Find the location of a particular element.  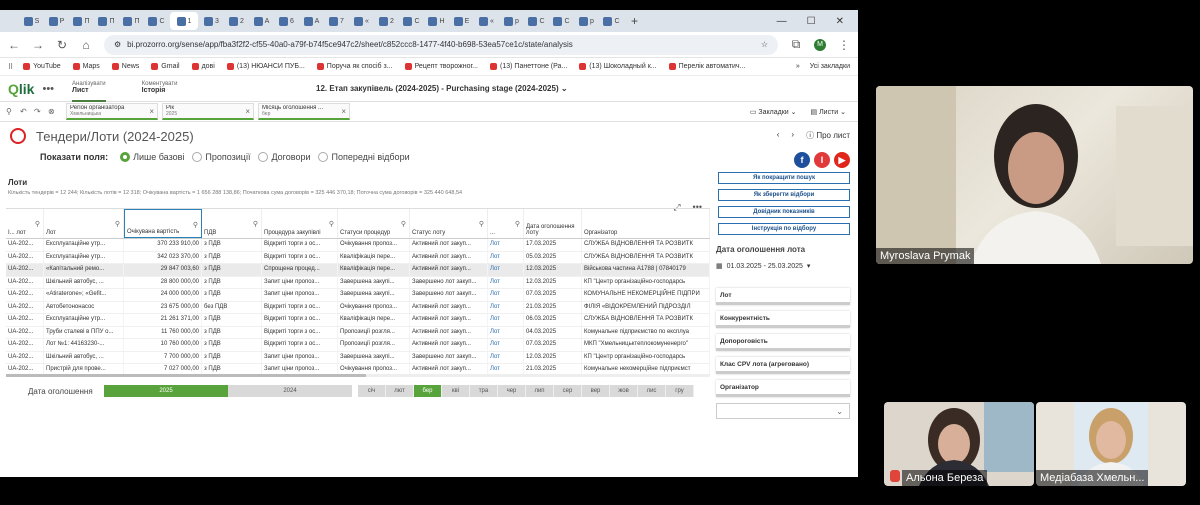

timeline-month: гру is located at coordinates (680, 391).